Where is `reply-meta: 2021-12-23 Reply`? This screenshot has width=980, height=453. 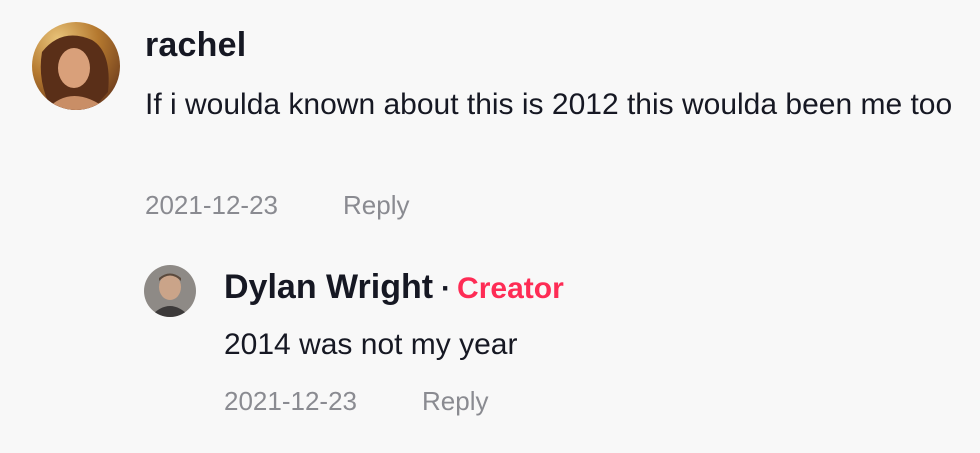
reply-meta: 2021-12-23 Reply is located at coordinates (356, 401).